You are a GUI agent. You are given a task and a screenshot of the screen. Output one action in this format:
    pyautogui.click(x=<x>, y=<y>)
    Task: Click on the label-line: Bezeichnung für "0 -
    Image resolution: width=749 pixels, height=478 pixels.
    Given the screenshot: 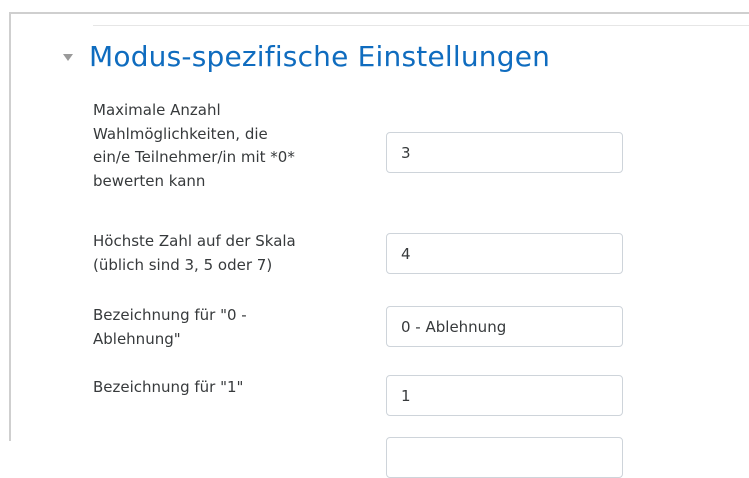 What is the action you would take?
    pyautogui.click(x=170, y=315)
    